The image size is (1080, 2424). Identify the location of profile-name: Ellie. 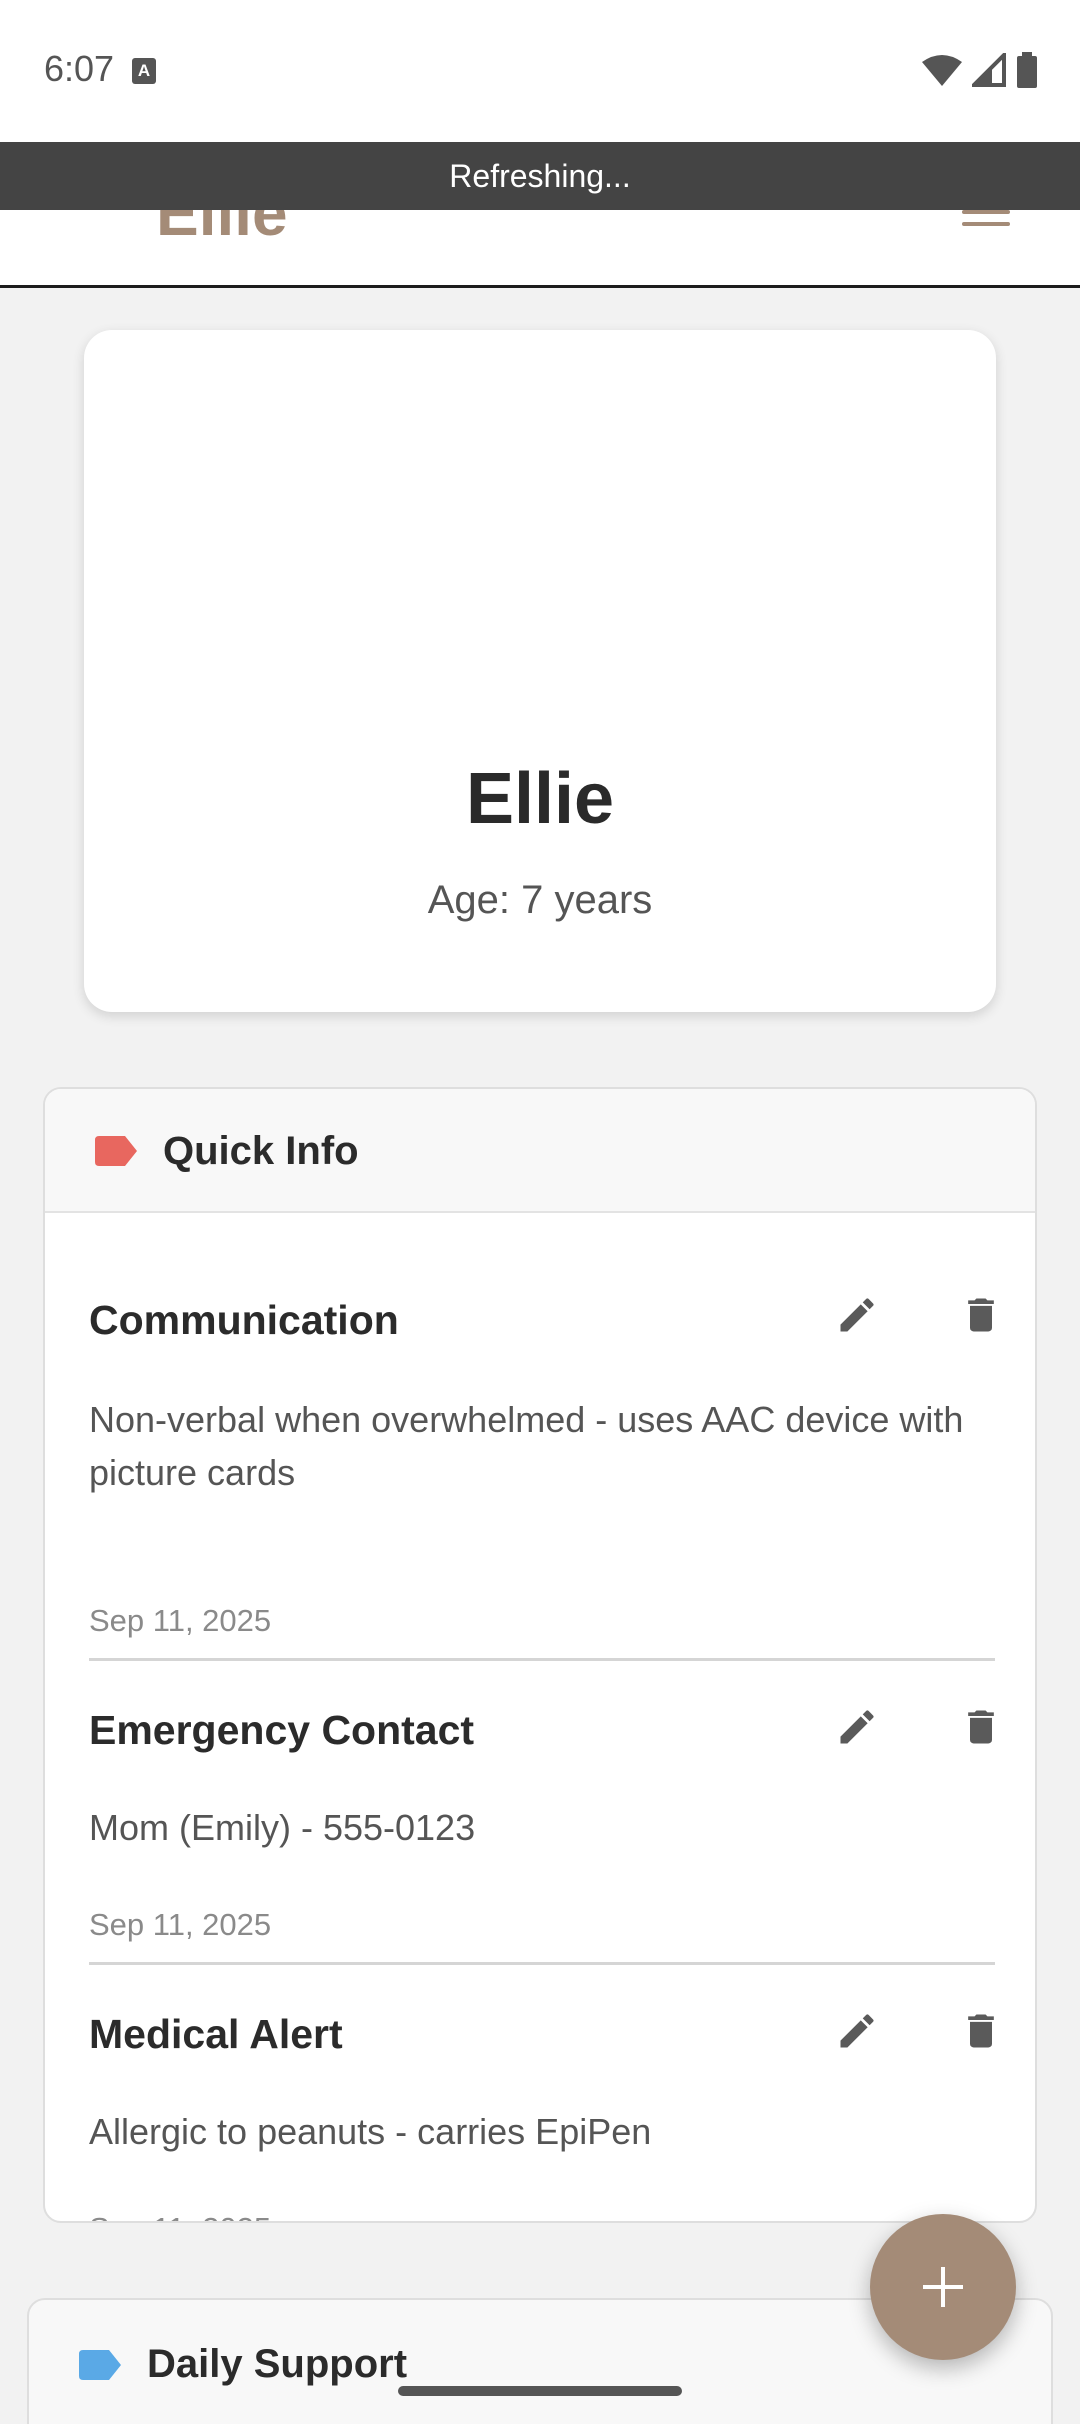
(540, 799).